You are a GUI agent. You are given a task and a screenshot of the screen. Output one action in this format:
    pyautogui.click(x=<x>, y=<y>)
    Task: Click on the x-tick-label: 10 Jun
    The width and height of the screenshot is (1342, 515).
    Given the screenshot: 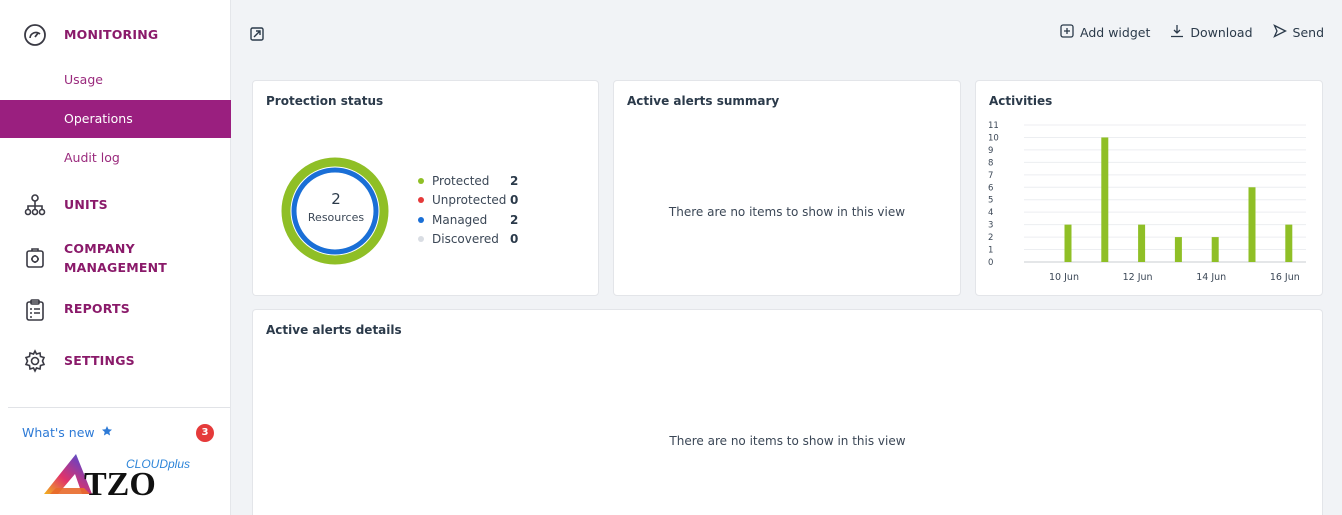 What is the action you would take?
    pyautogui.click(x=1064, y=277)
    